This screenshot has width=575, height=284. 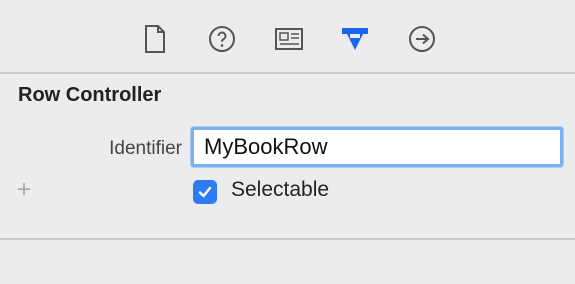 I want to click on checkmark-icon, so click(x=205, y=192).